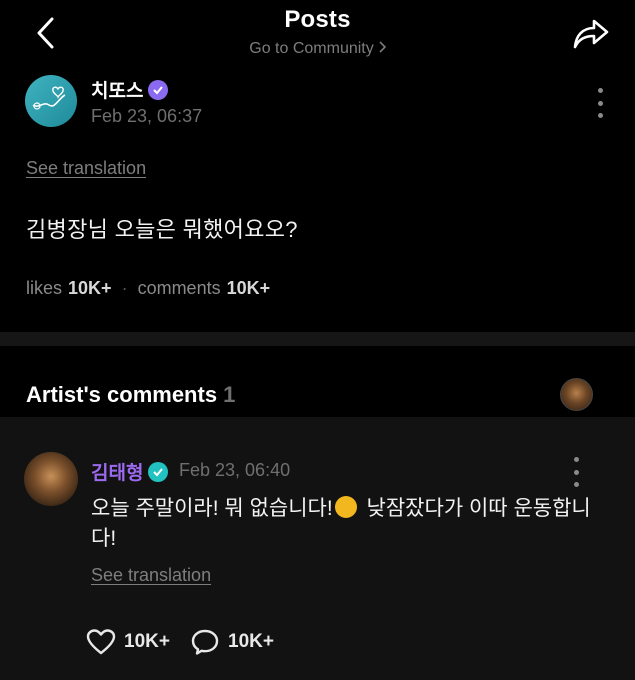 This screenshot has width=635, height=680. Describe the element at coordinates (251, 641) in the screenshot. I see `comment-reply-count: 10K+` at that location.